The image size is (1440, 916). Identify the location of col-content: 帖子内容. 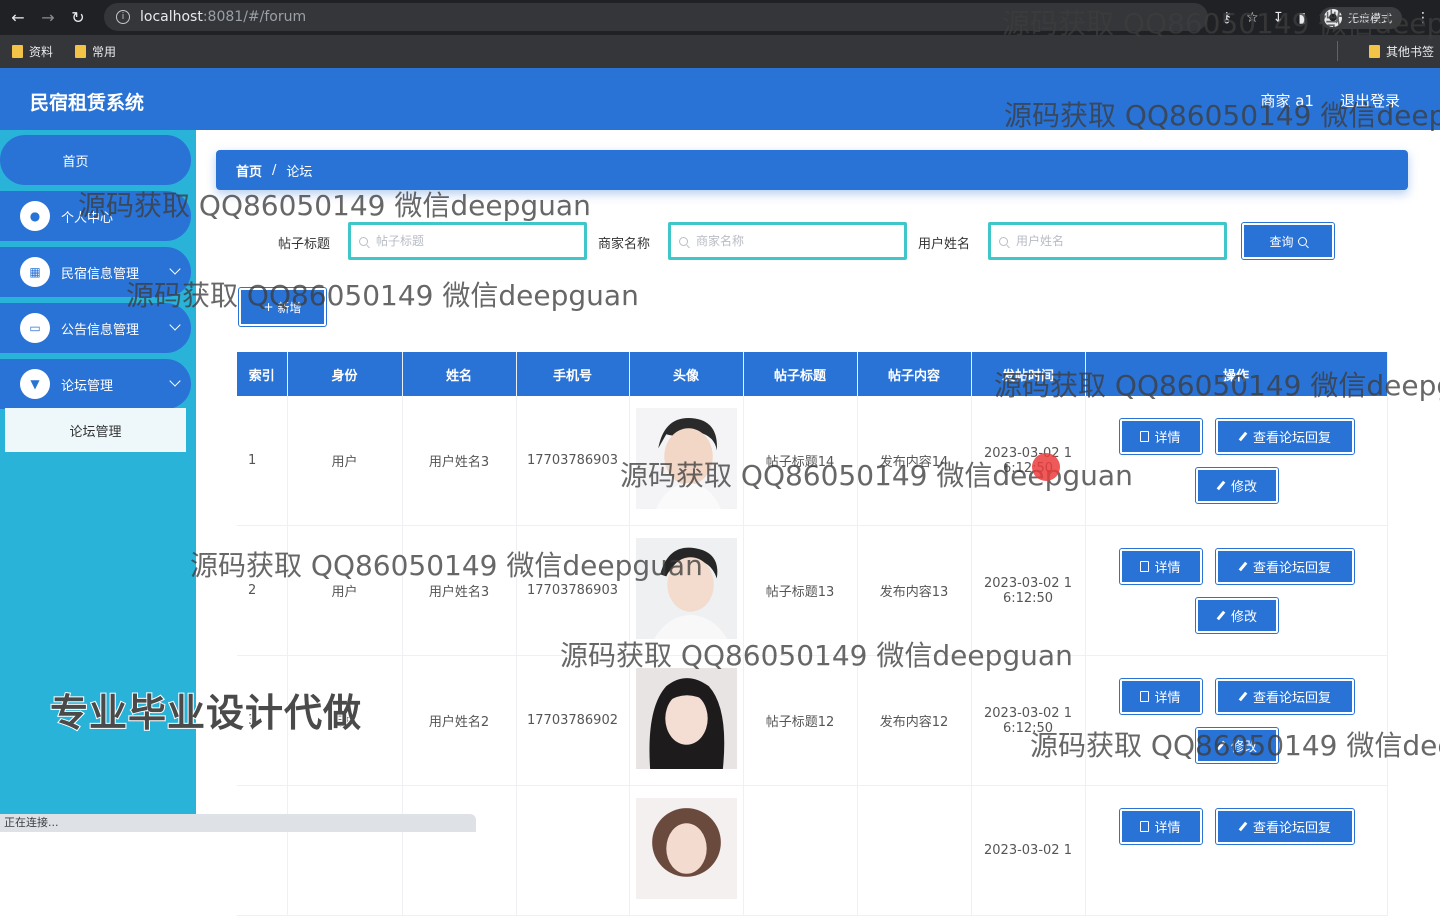
(914, 374).